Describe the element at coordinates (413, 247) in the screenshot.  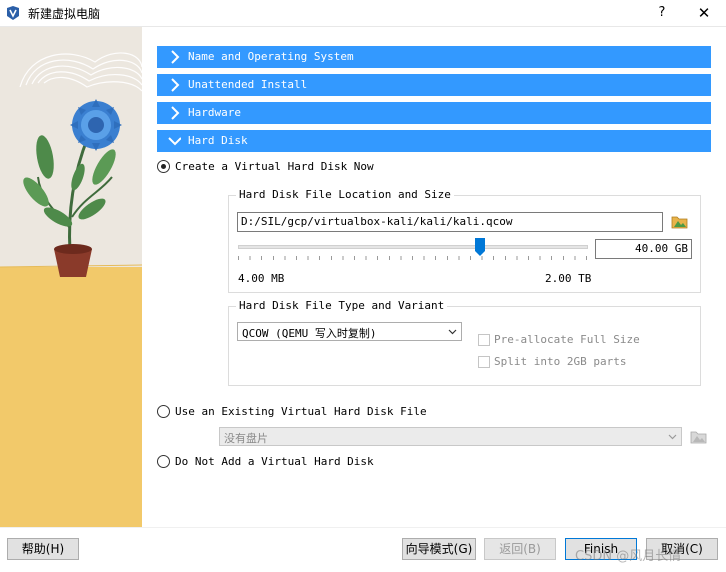
I see `disk-size-slider-track` at that location.